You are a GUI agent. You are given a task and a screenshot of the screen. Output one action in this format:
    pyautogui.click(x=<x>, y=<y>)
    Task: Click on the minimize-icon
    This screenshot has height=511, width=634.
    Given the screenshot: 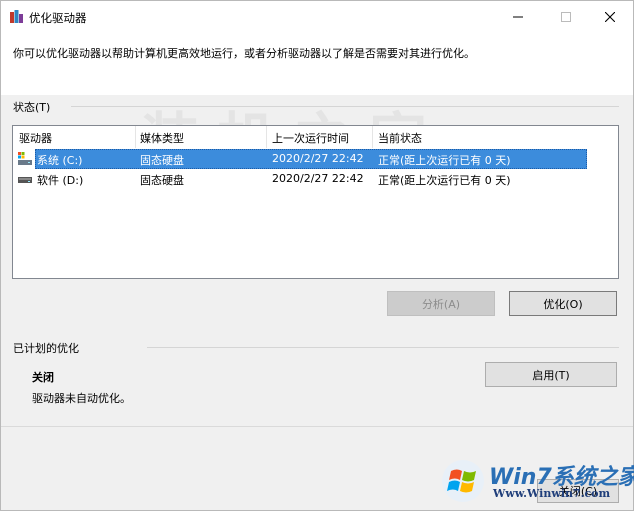 What is the action you would take?
    pyautogui.click(x=518, y=17)
    